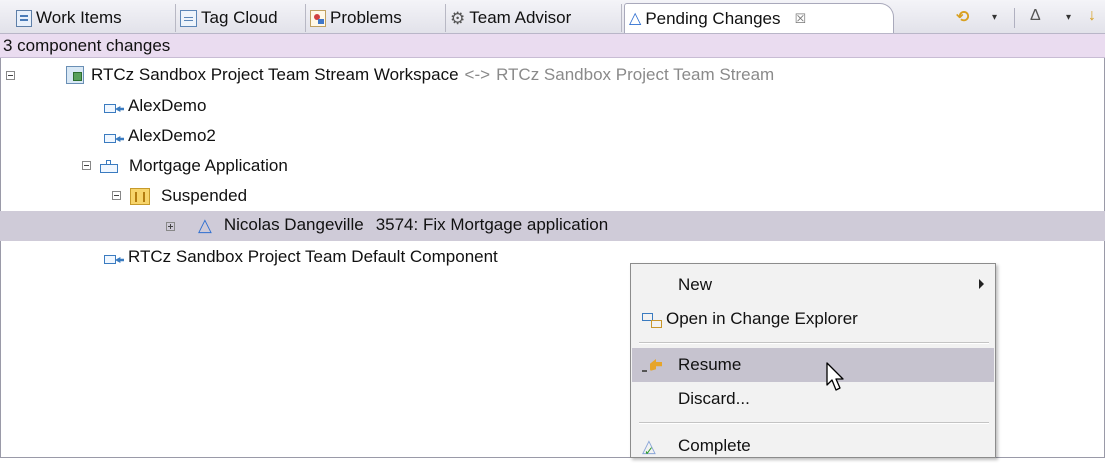  I want to click on delta-icon: Δ, so click(1035, 16).